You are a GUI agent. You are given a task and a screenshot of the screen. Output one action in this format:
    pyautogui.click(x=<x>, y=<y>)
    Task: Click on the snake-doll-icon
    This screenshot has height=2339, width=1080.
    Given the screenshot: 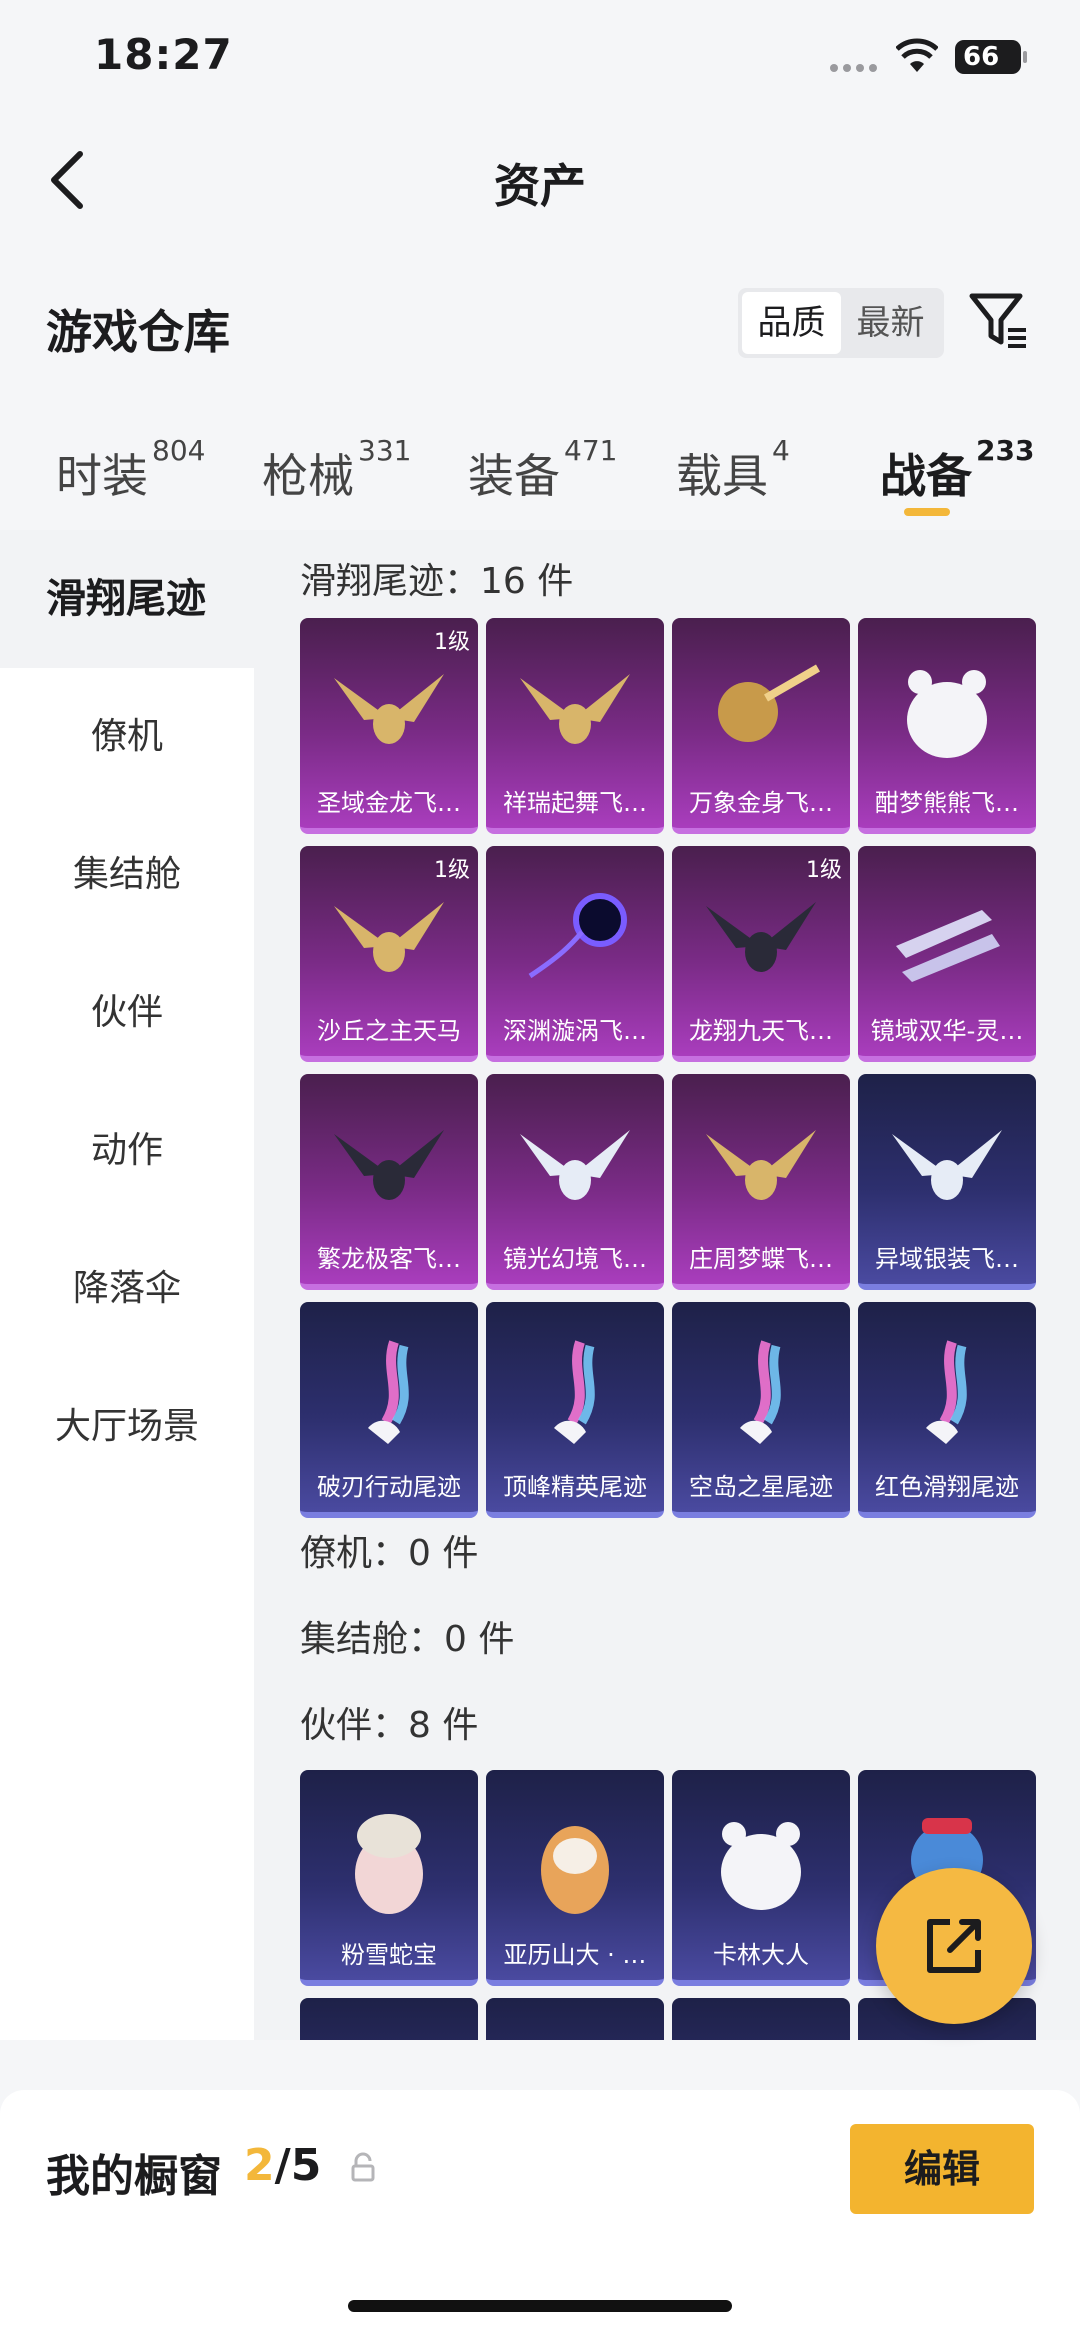 What is the action you would take?
    pyautogui.click(x=389, y=1864)
    